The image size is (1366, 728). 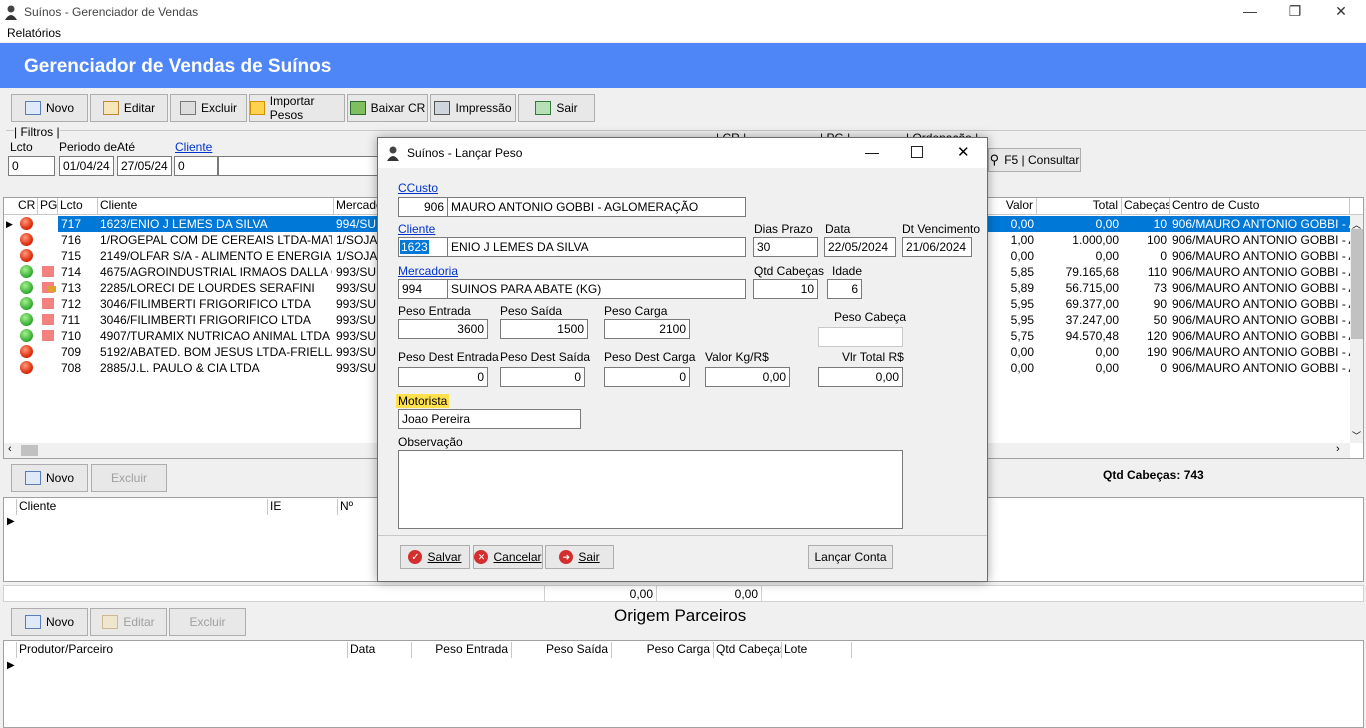 I want to click on pg-flag-icon, so click(x=48, y=303).